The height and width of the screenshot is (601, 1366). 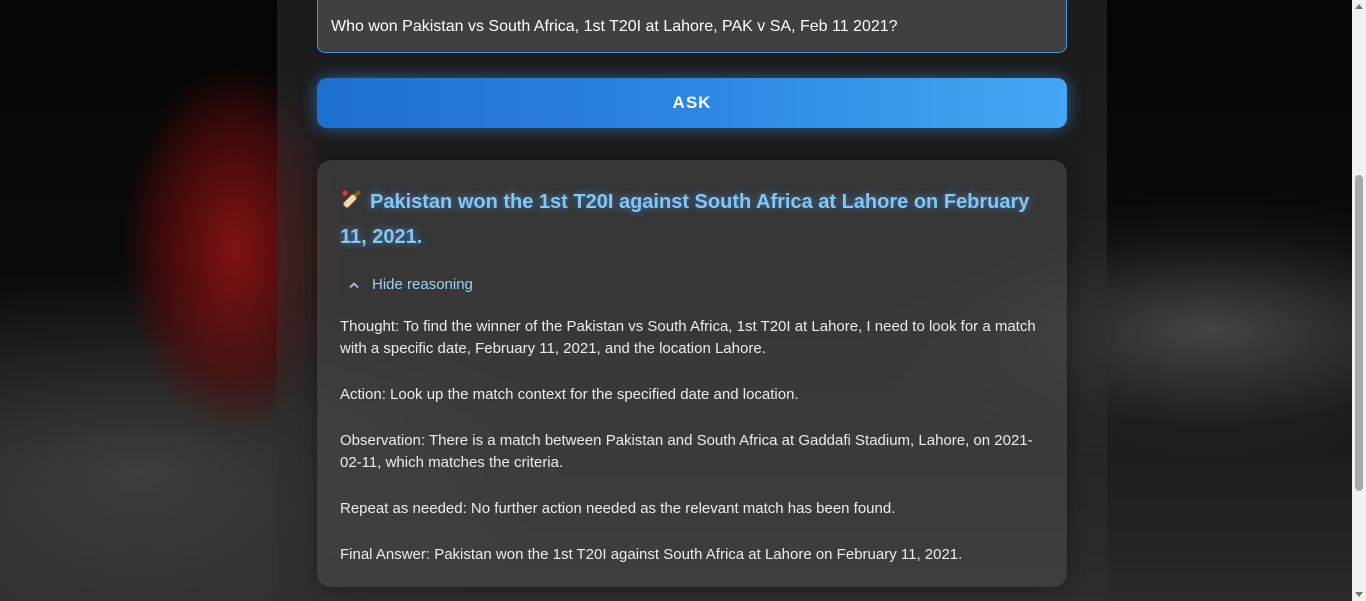 I want to click on question-input, so click(x=692, y=26).